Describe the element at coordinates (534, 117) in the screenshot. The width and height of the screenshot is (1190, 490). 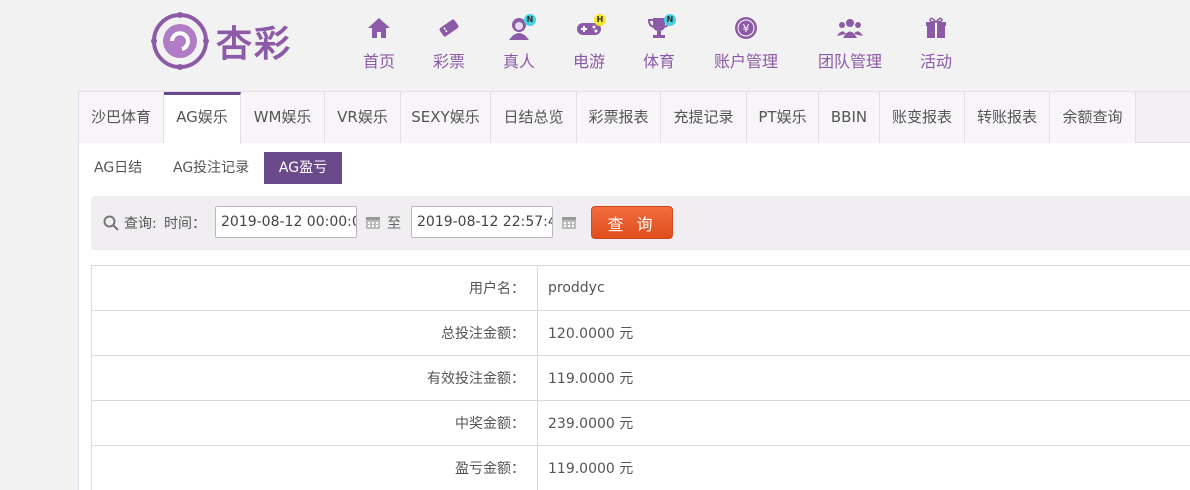
I see `tab-daily-overview: 日结总览` at that location.